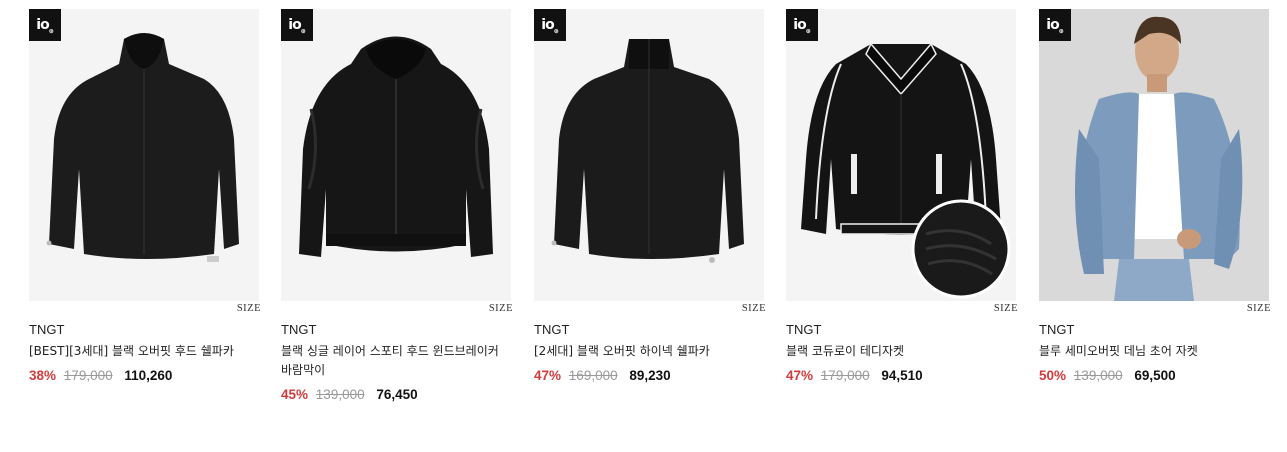 Image resolution: width=1287 pixels, height=452 pixels. Describe the element at coordinates (593, 375) in the screenshot. I see `original-price: 169,000` at that location.